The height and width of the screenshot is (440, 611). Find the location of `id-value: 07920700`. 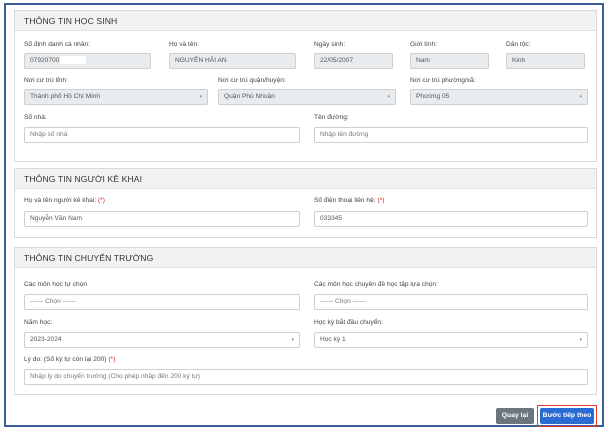

id-value: 07920700 is located at coordinates (45, 60).